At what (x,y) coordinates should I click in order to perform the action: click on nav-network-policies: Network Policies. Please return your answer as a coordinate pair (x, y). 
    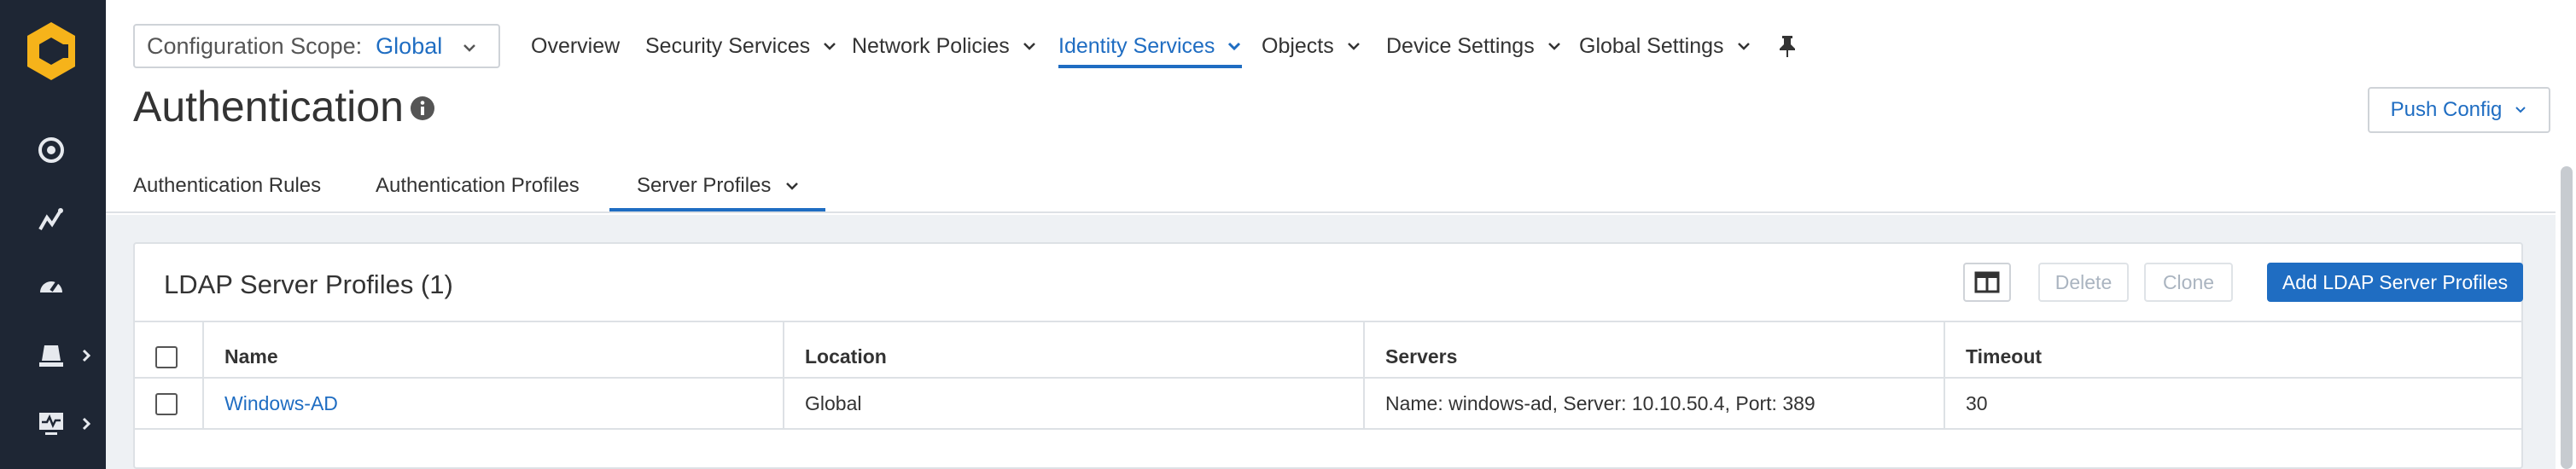
    Looking at the image, I should click on (944, 46).